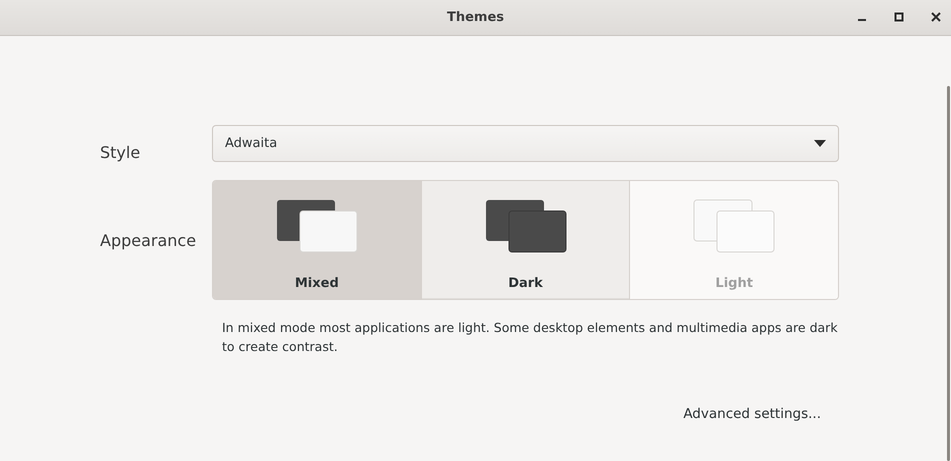  I want to click on appearance-option: Dark, so click(526, 240).